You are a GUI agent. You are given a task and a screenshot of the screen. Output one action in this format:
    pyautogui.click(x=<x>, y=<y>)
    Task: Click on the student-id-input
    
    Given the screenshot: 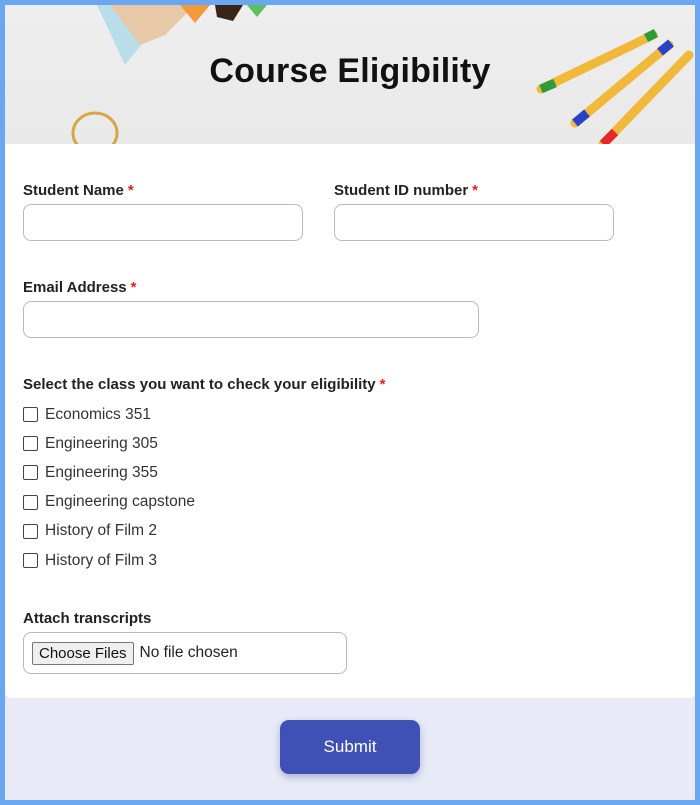 What is the action you would take?
    pyautogui.click(x=474, y=222)
    